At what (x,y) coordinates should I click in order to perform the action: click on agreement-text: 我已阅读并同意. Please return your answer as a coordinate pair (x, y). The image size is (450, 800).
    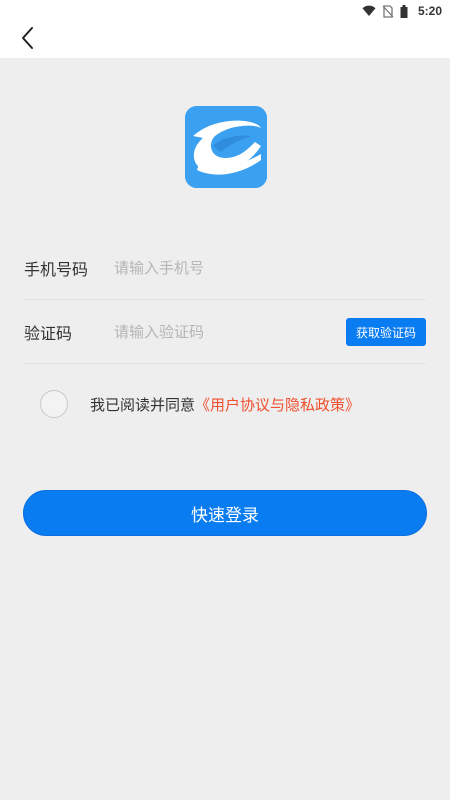
    Looking at the image, I should click on (143, 404).